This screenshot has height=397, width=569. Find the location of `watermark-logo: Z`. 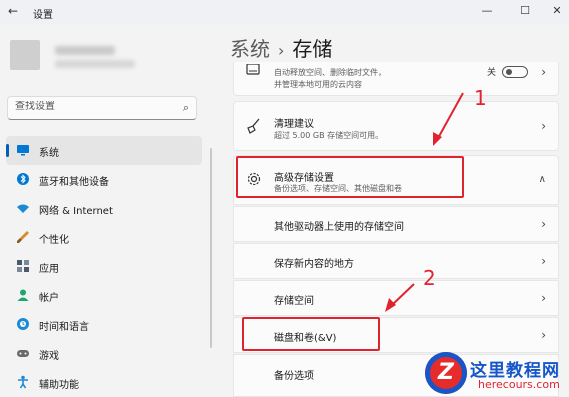

watermark-logo: Z is located at coordinates (446, 373).